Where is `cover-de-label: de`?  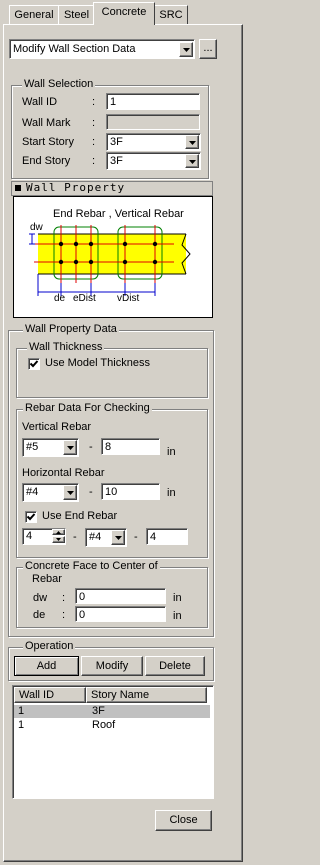 cover-de-label: de is located at coordinates (39, 615).